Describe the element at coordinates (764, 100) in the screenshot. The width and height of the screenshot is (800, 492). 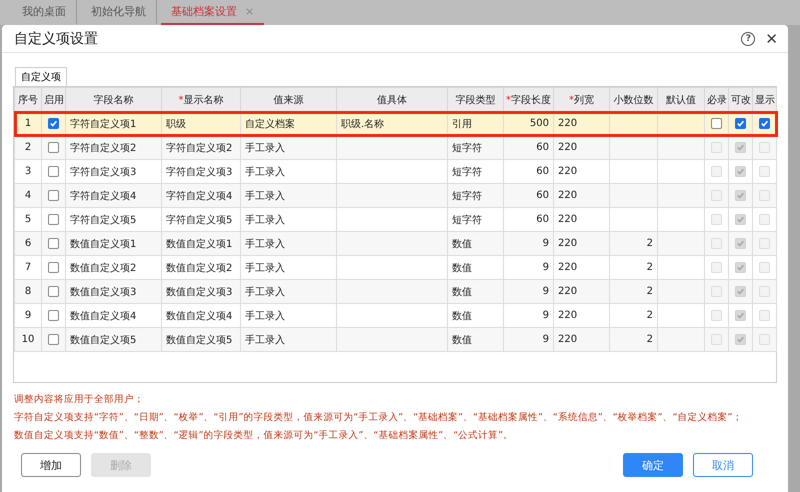
I see `column-header: 显示` at that location.